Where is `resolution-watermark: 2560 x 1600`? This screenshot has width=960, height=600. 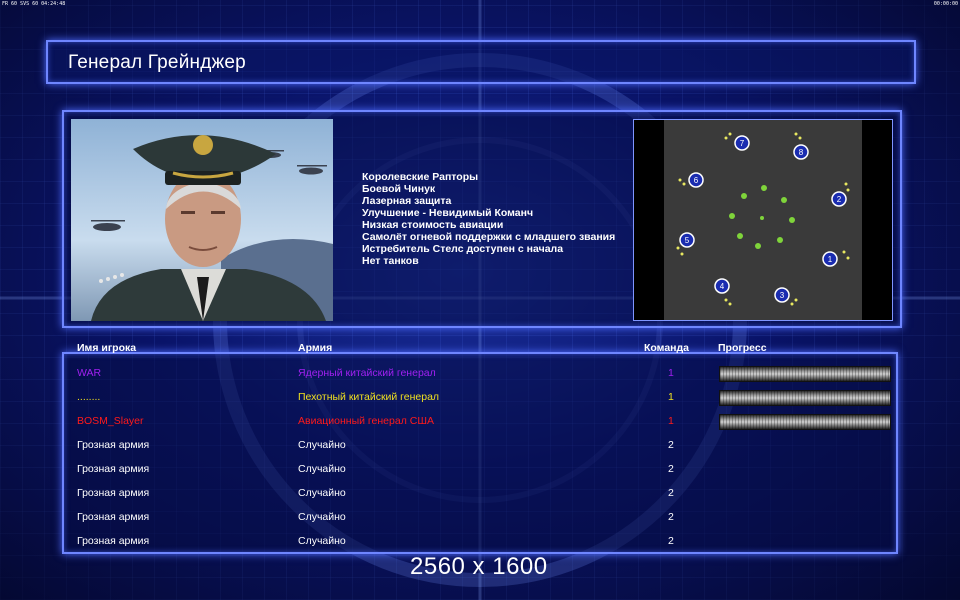 resolution-watermark: 2560 x 1600 is located at coordinates (479, 566).